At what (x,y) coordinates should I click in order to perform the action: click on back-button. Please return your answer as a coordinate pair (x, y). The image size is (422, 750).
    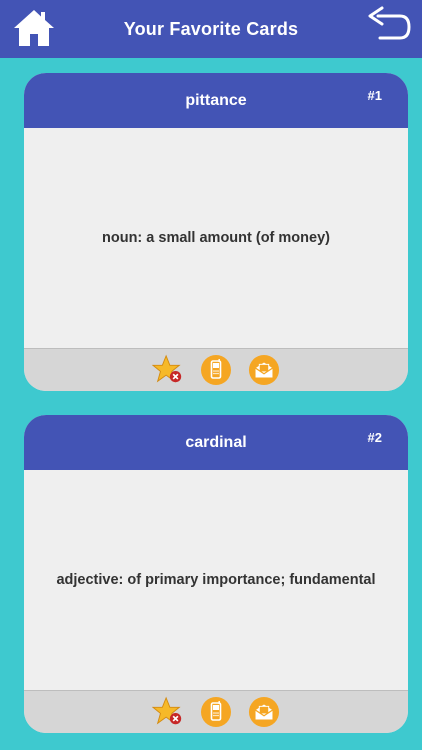
    Looking at the image, I should click on (389, 26).